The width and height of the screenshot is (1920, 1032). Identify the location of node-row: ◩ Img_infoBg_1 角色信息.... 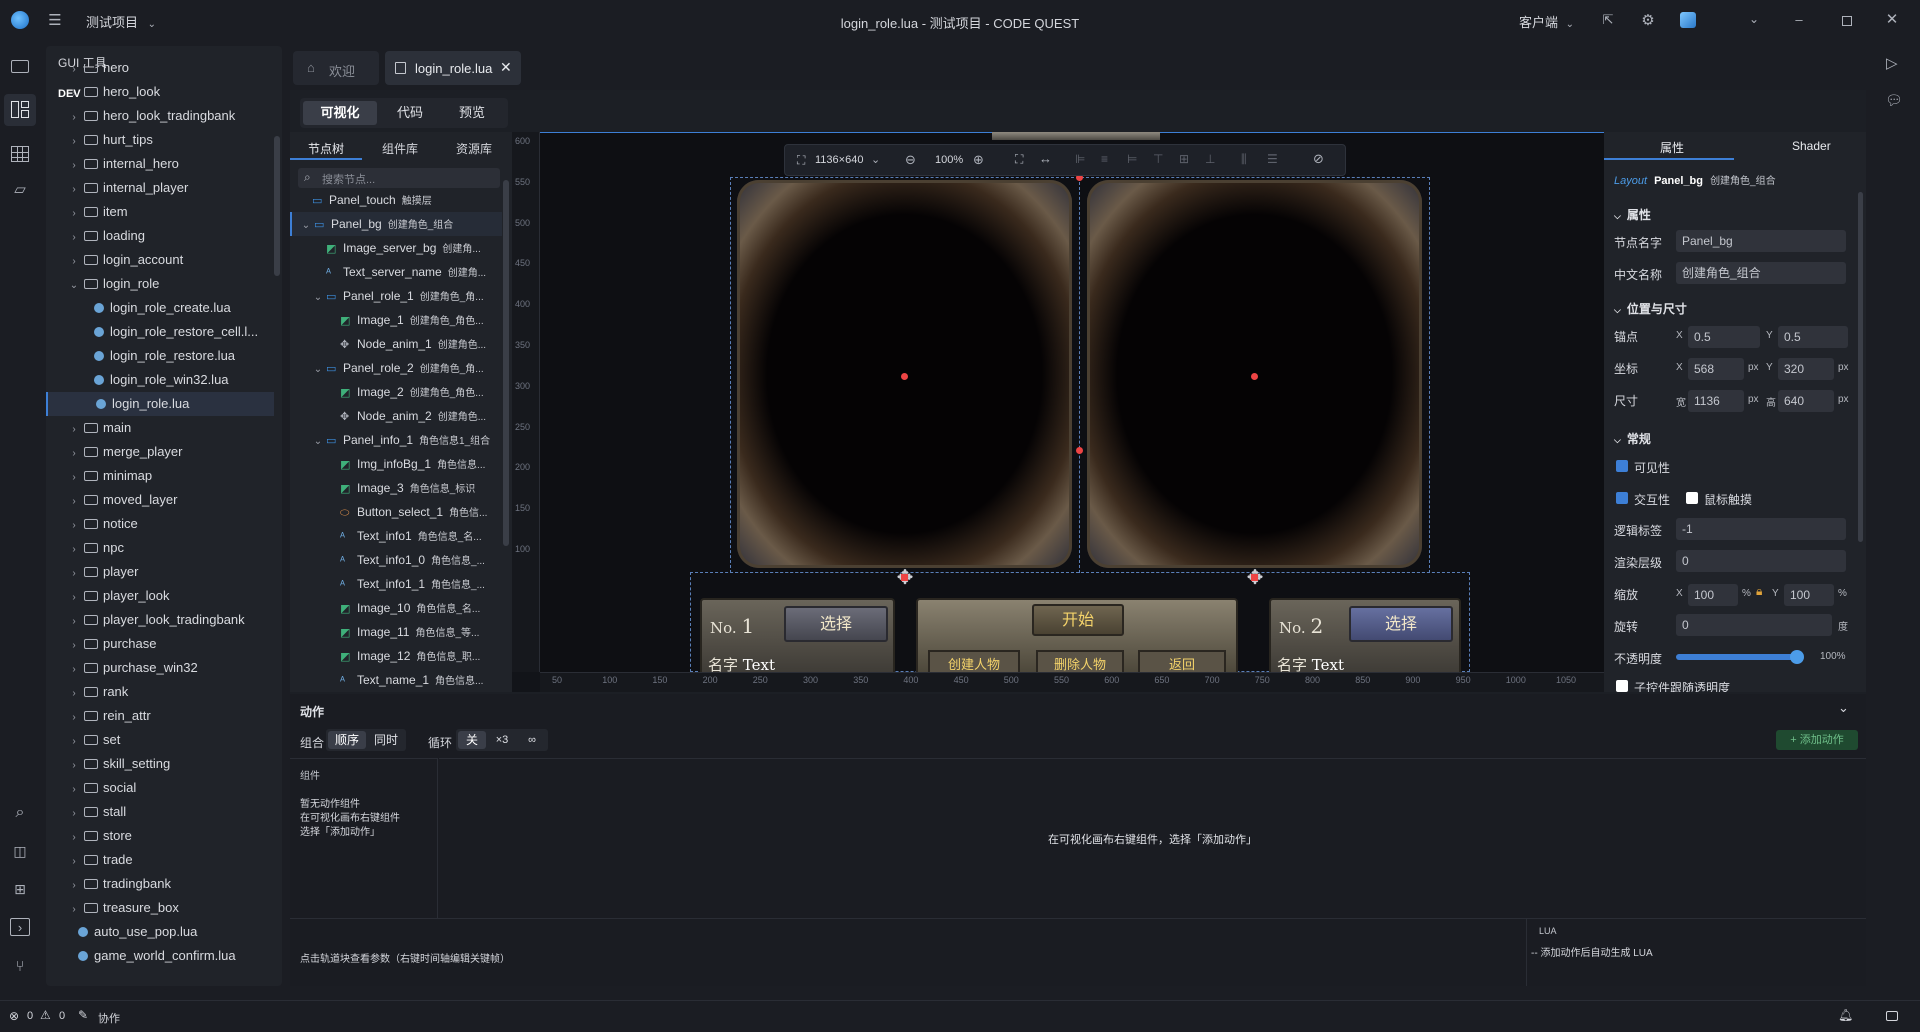
(396, 464).